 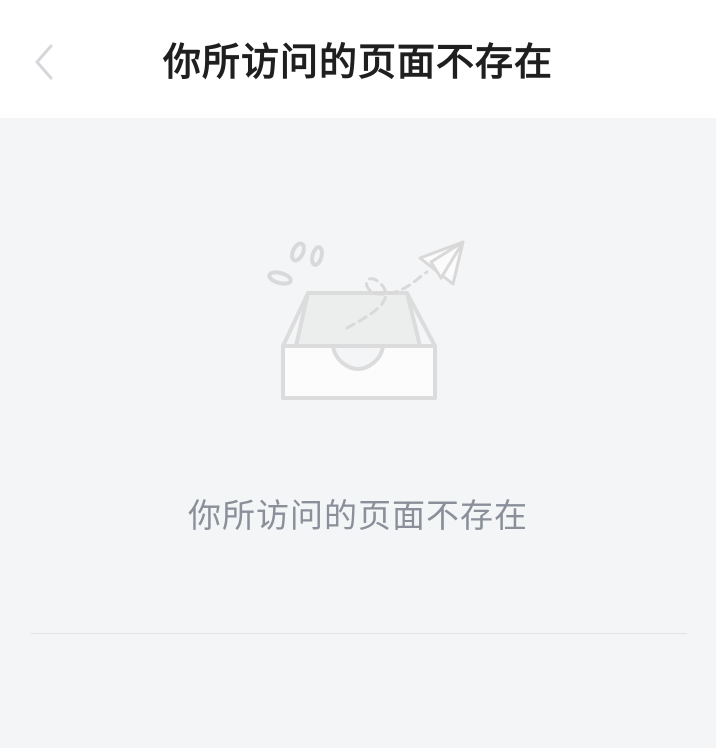 I want to click on empty-state-message: 你所访问的页面不存在, so click(x=358, y=515).